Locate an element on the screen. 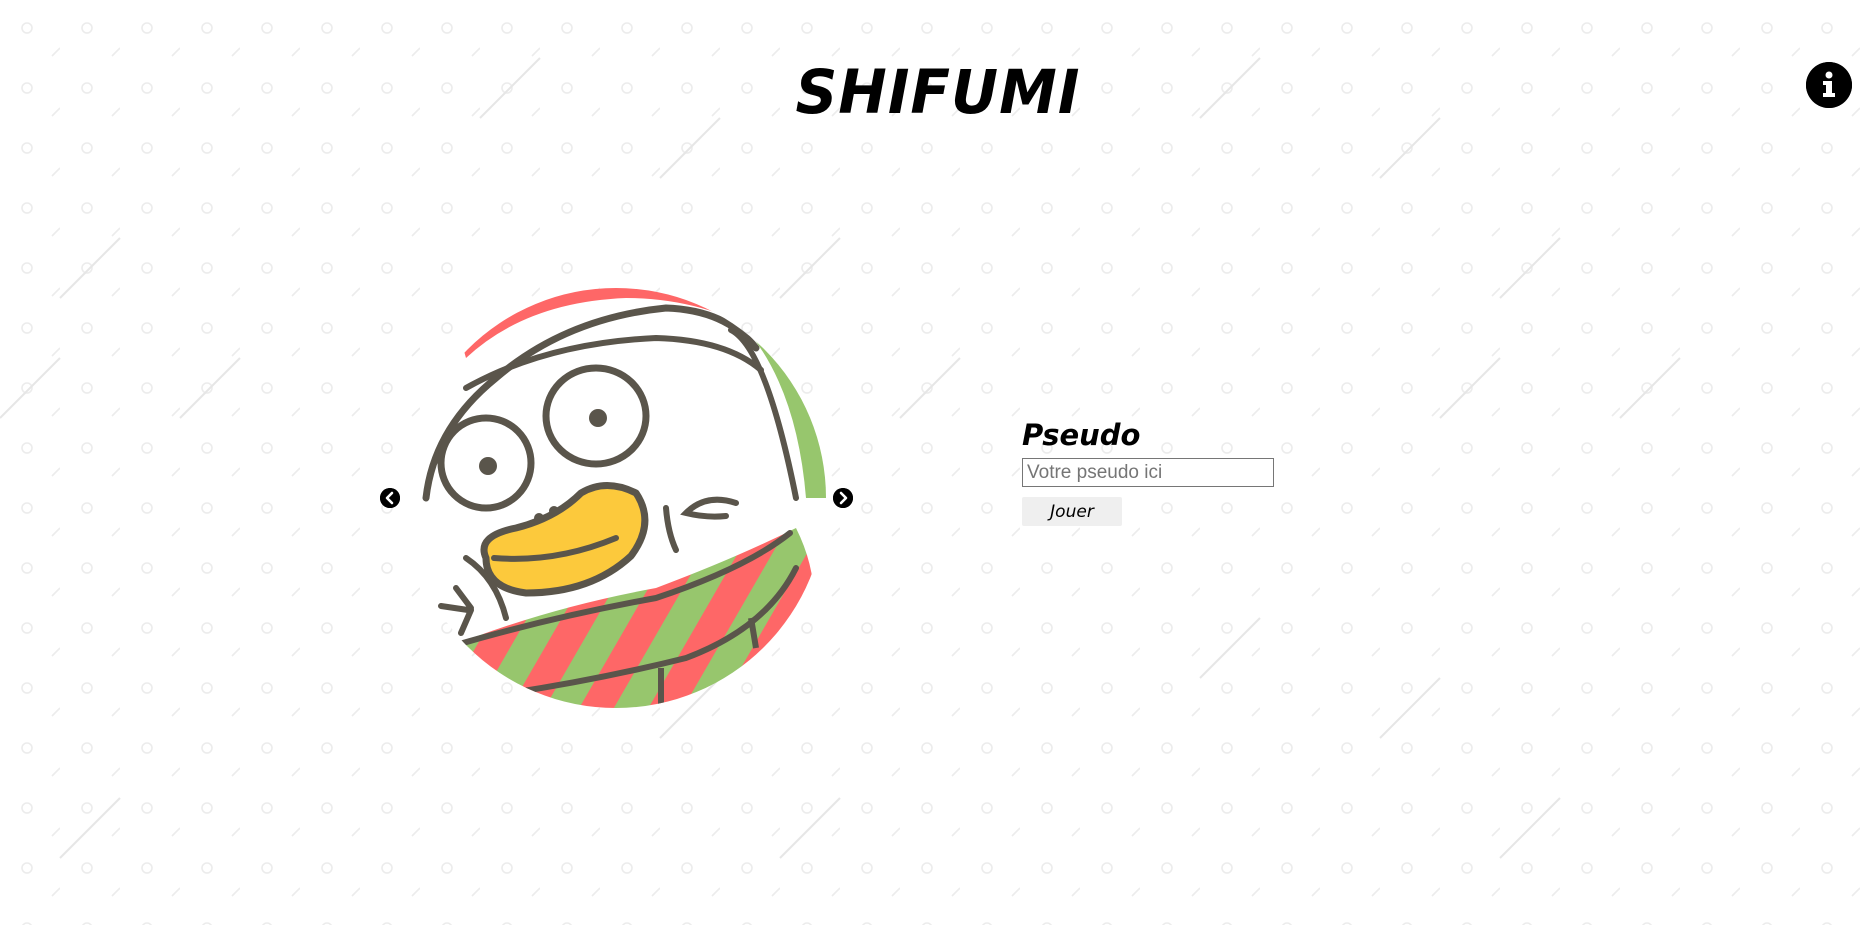 The height and width of the screenshot is (925, 1876). login-form: Pseudo Jouer is located at coordinates (1152, 472).